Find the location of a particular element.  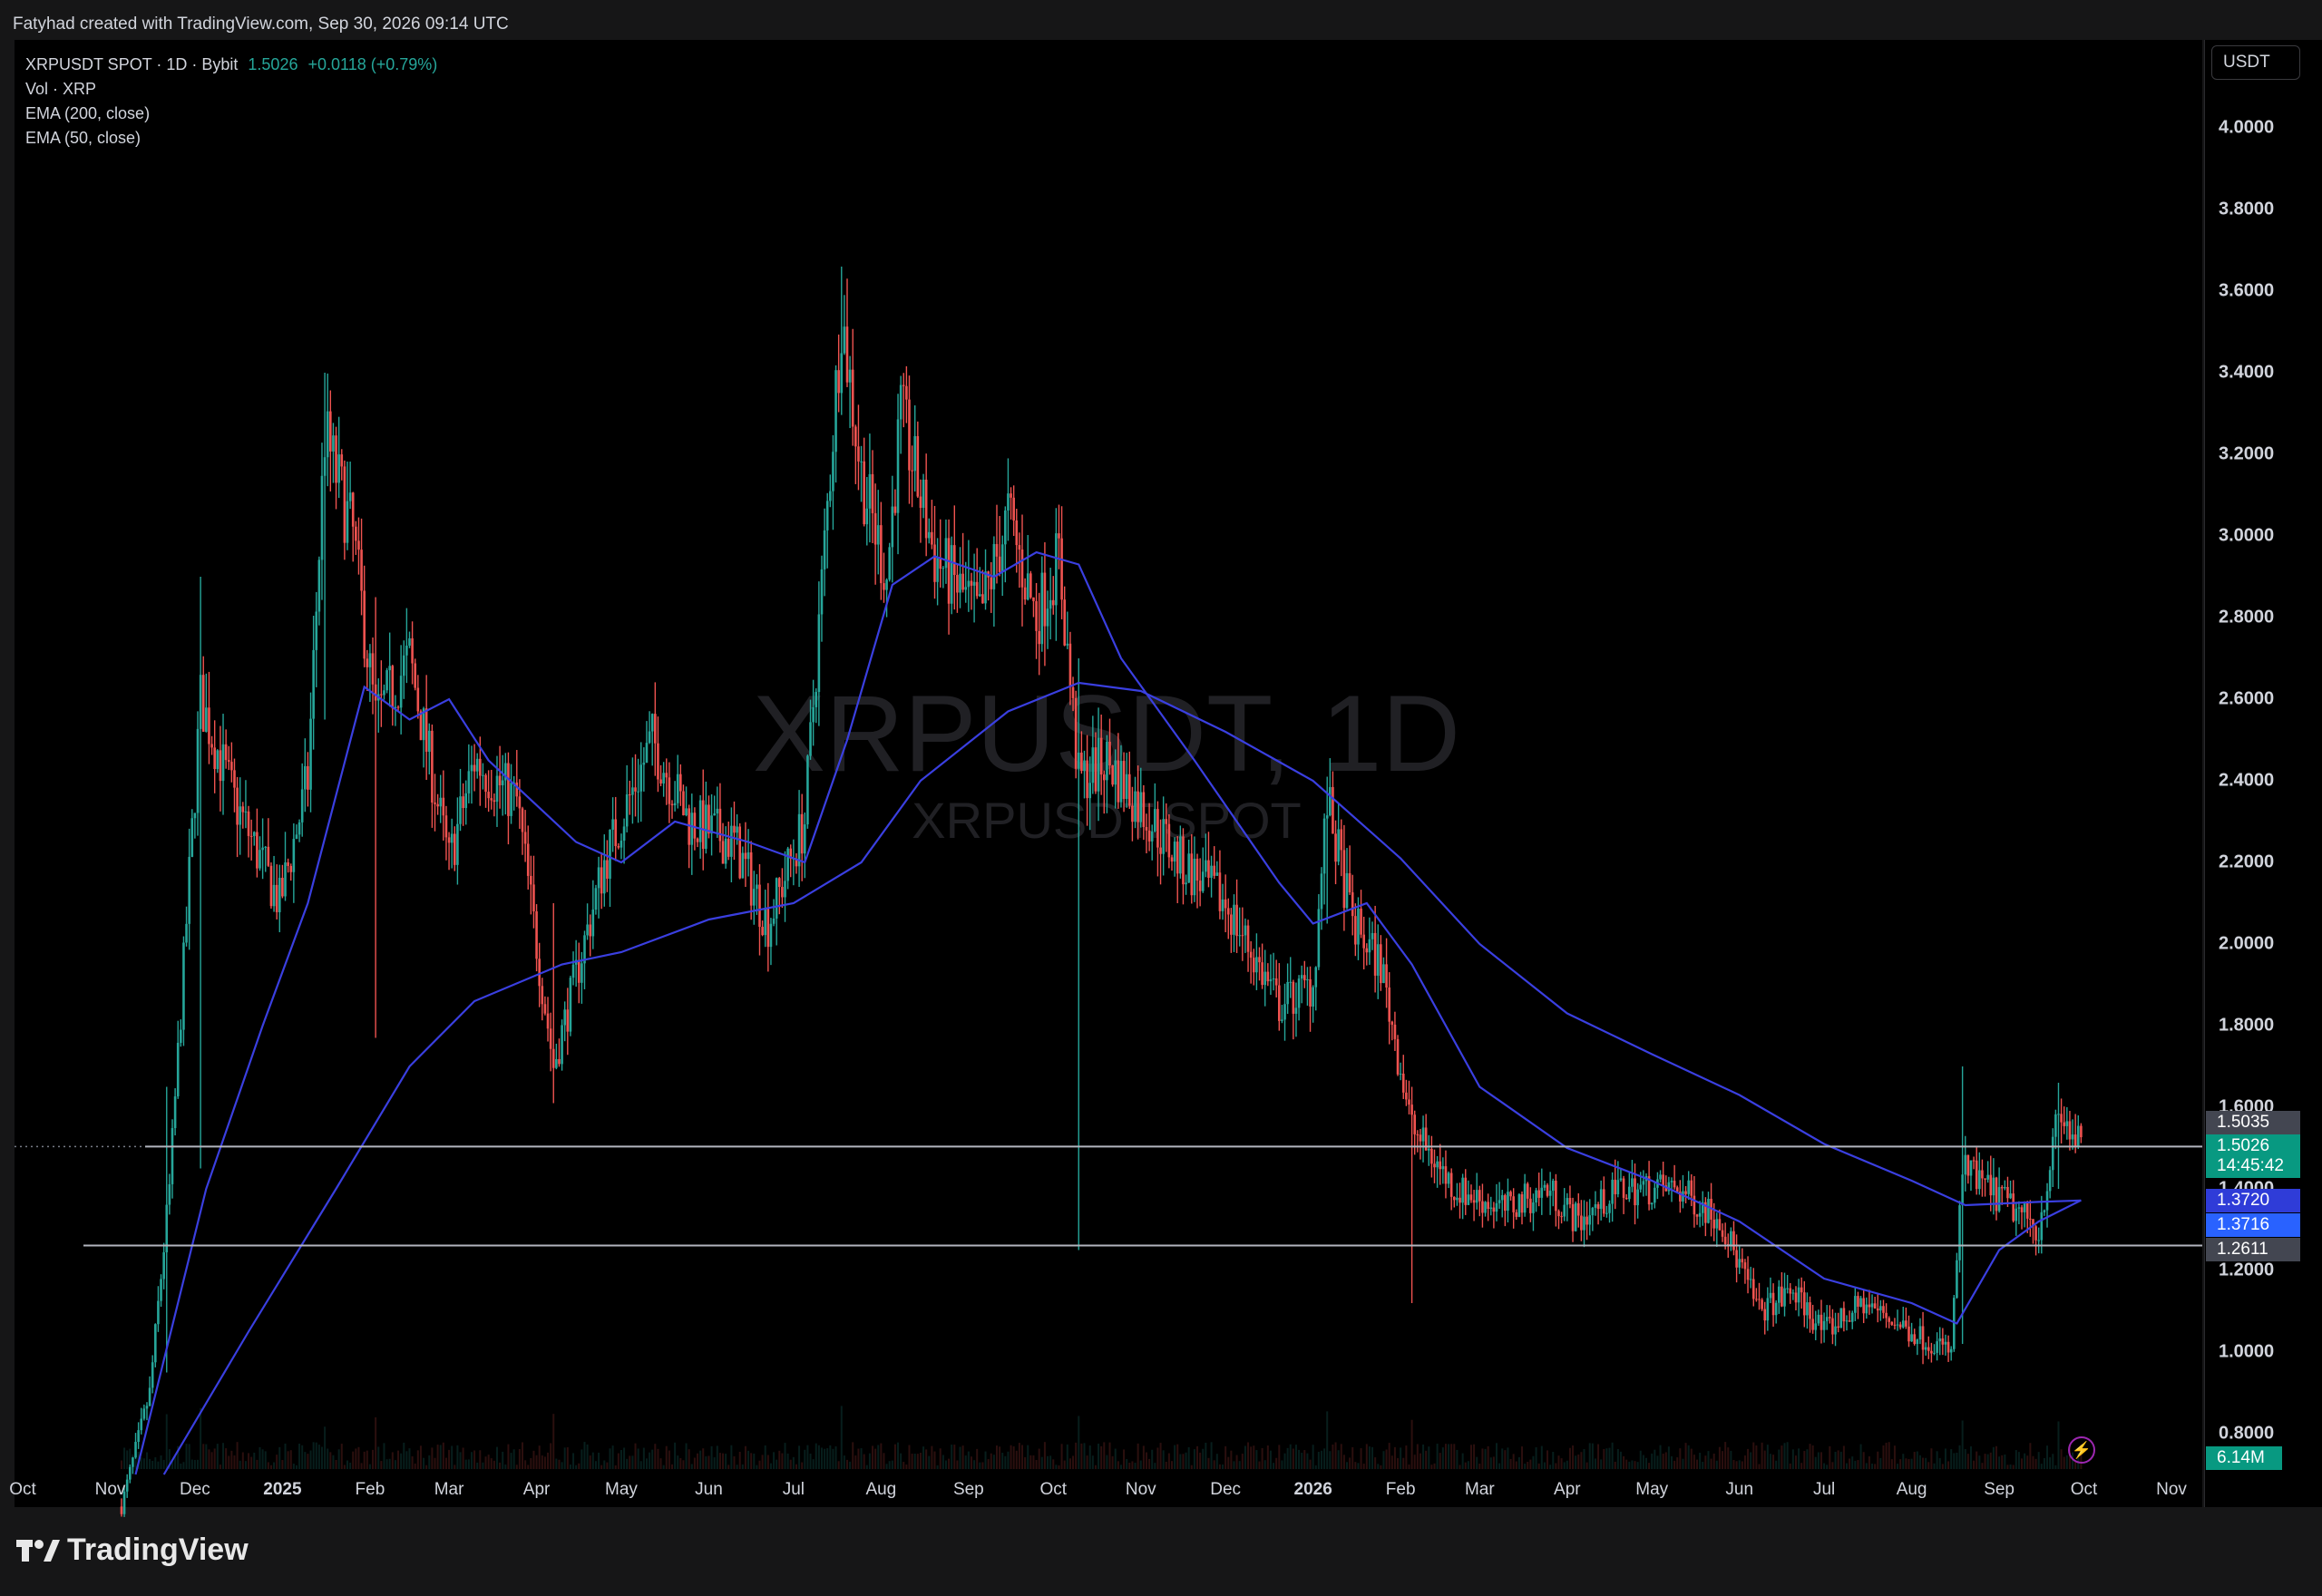

currency-button: USDT is located at coordinates (2255, 62).